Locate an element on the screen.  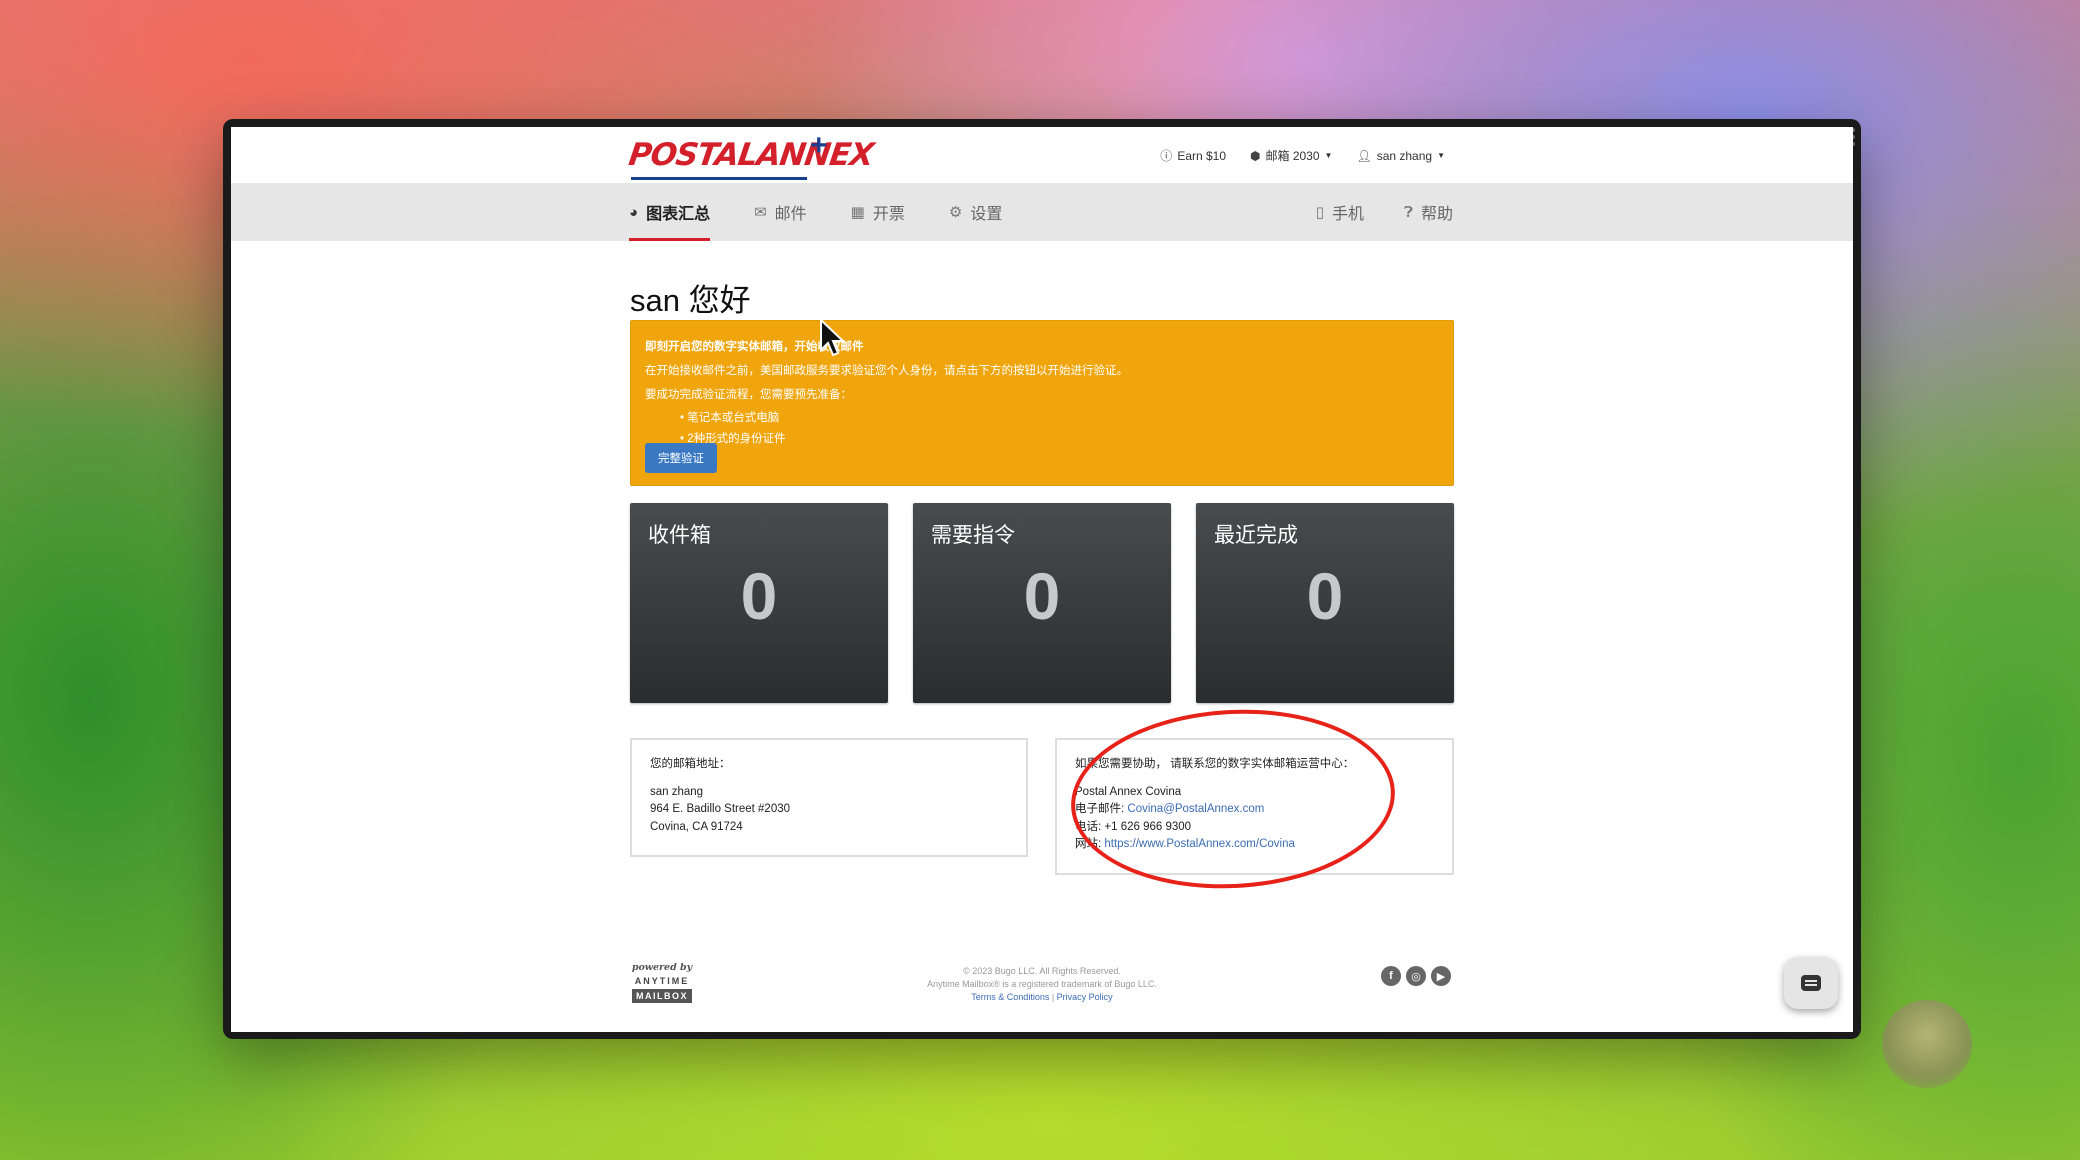
chat-widget-button is located at coordinates (1811, 983).